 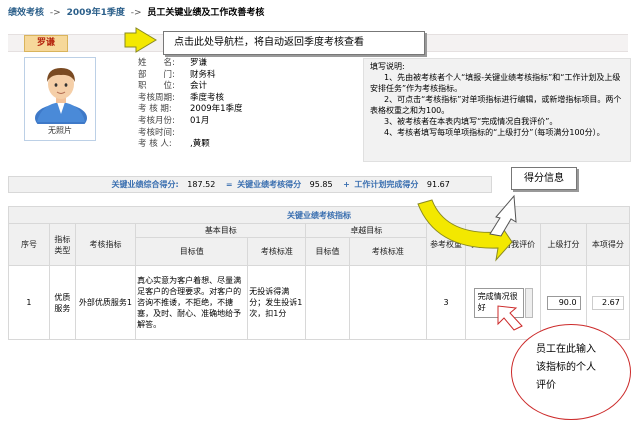 I want to click on col-ex-standard: 考核标准, so click(x=388, y=251).